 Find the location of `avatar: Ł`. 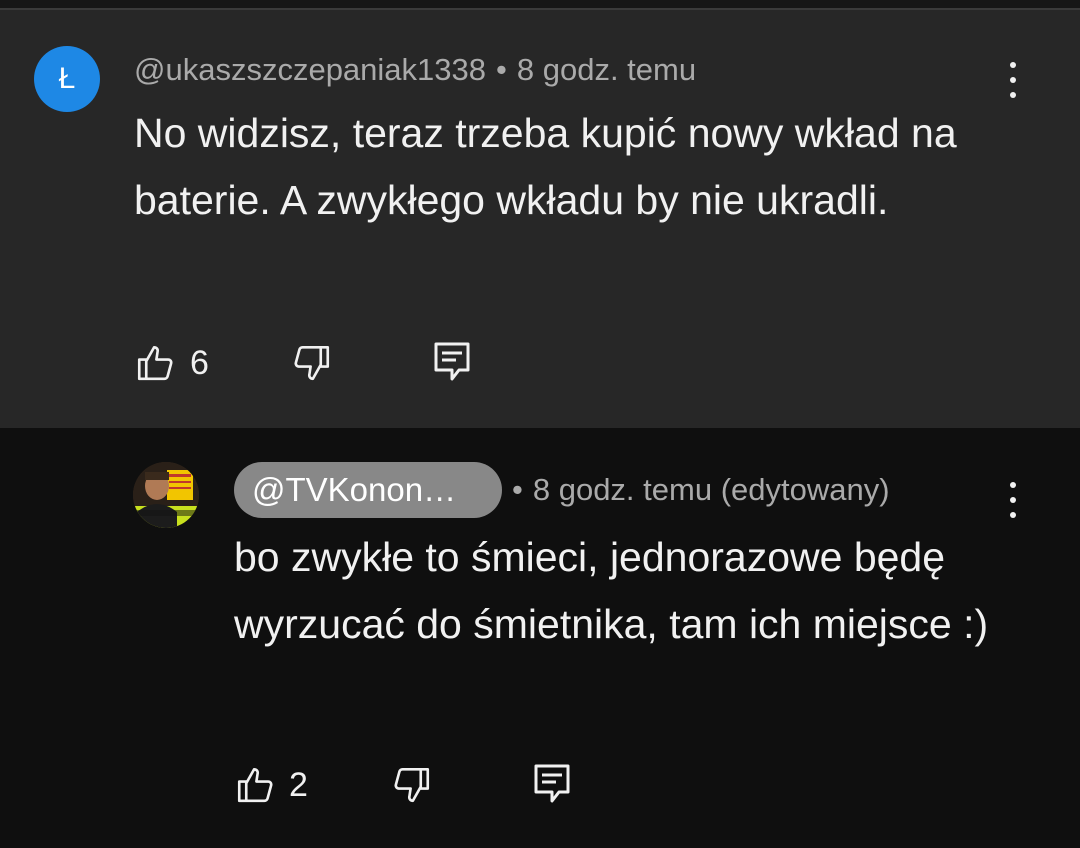

avatar: Ł is located at coordinates (67, 79).